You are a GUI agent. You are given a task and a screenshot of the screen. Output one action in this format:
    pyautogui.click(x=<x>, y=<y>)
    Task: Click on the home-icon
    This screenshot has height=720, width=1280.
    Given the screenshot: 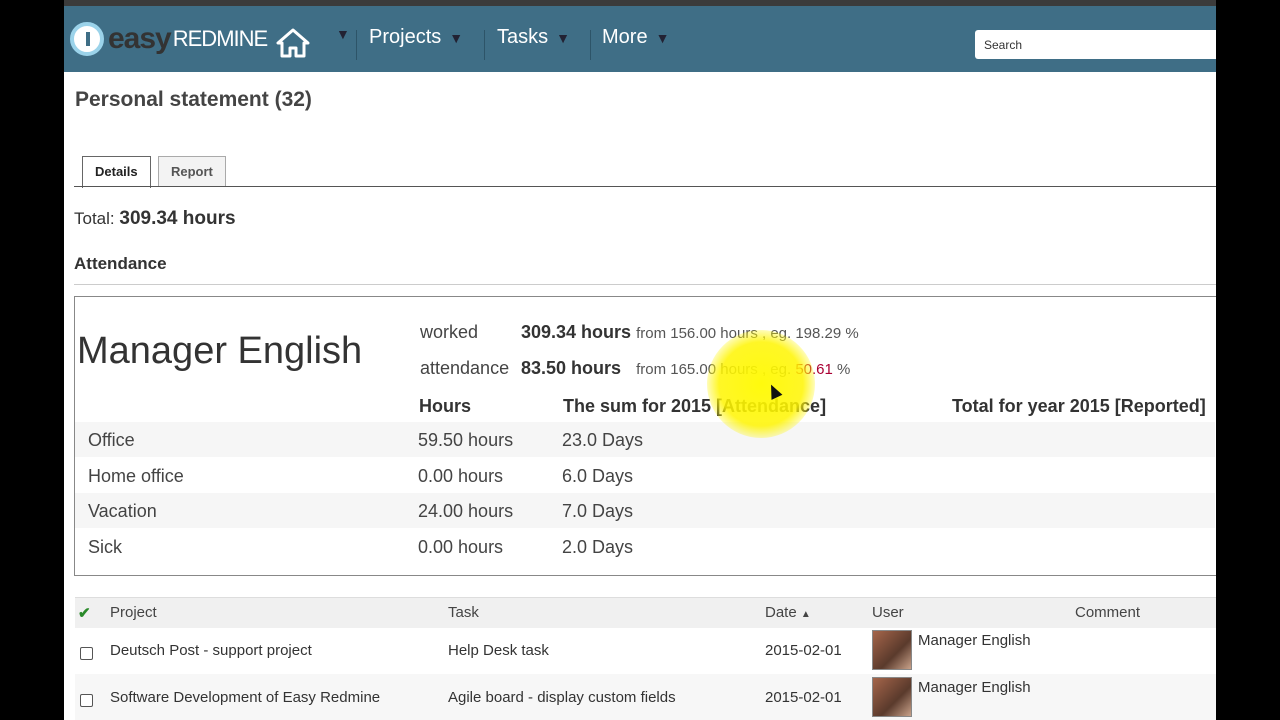 What is the action you would take?
    pyautogui.click(x=293, y=43)
    